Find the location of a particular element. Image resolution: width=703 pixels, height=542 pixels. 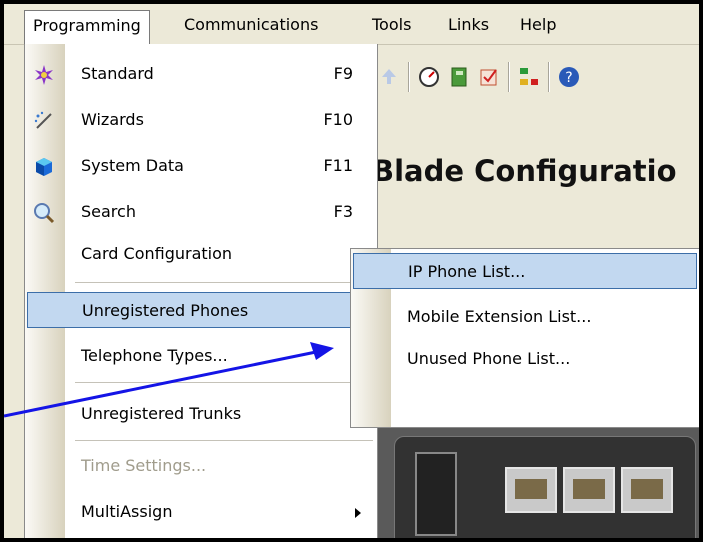

annotation-arrow is located at coordinates (169, 380).